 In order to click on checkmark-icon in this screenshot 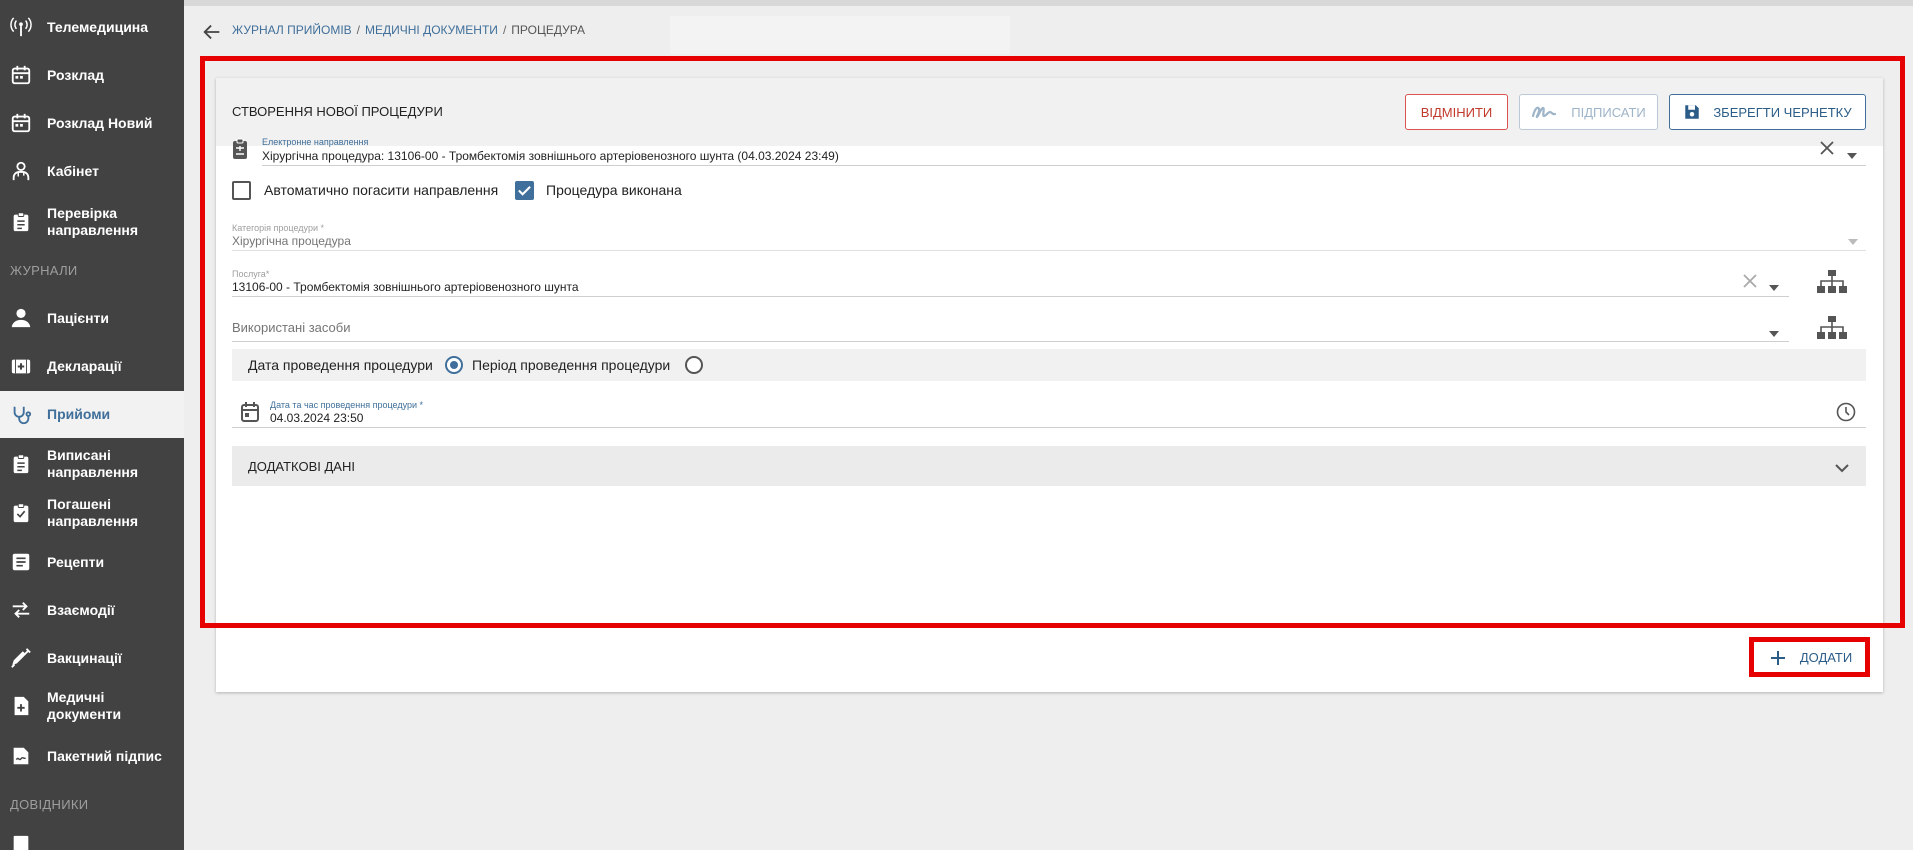, I will do `click(524, 191)`.